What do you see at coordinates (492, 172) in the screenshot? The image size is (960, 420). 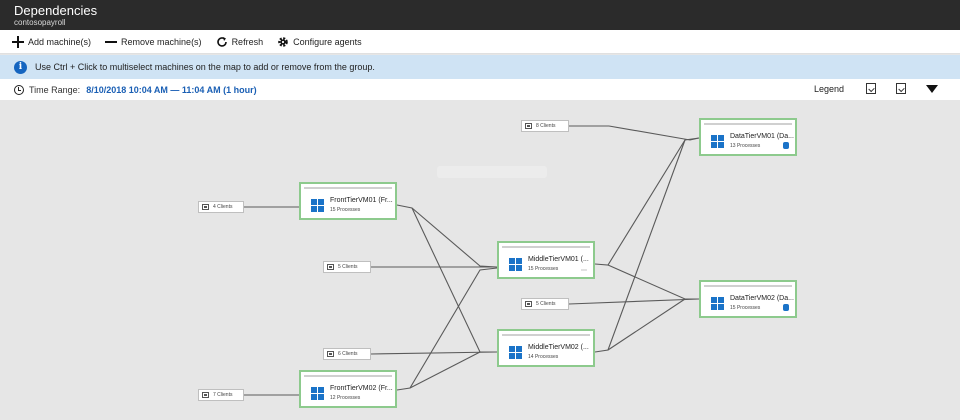 I see `map-tooltip-placeholder` at bounding box center [492, 172].